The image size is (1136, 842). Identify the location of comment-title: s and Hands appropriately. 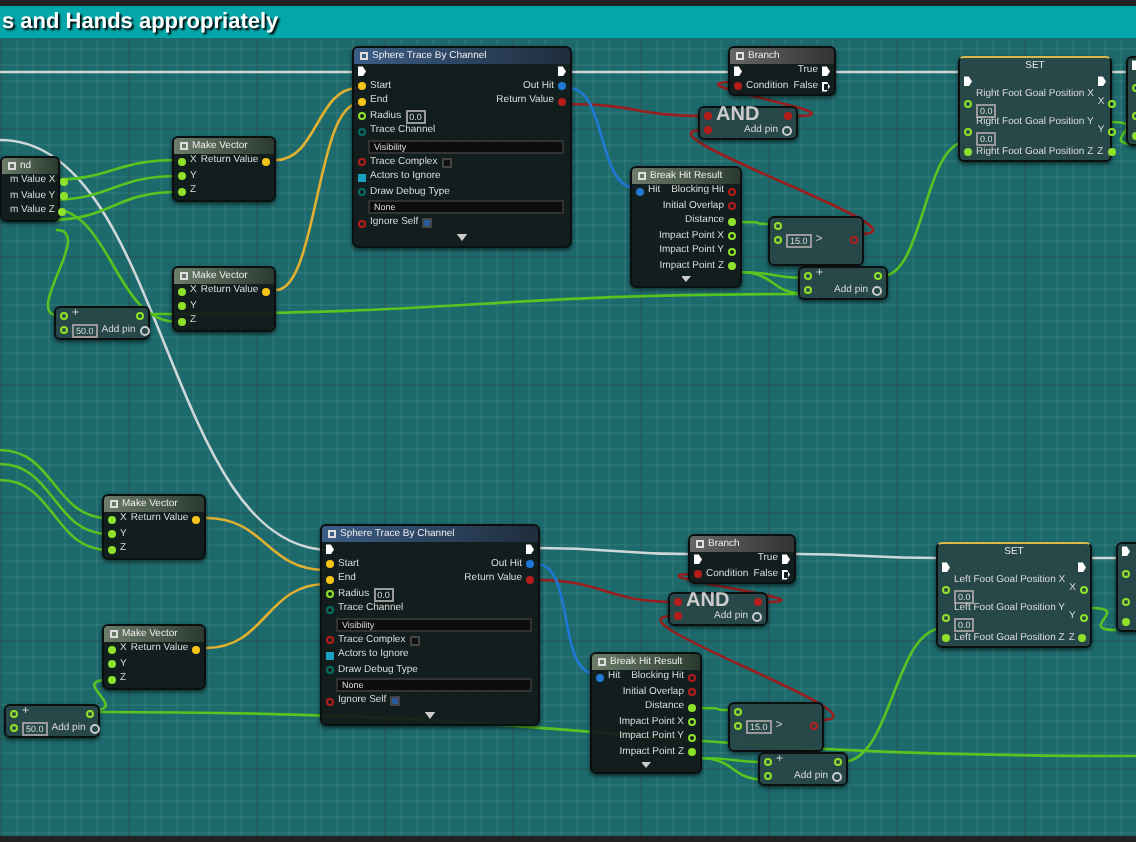
(139, 22).